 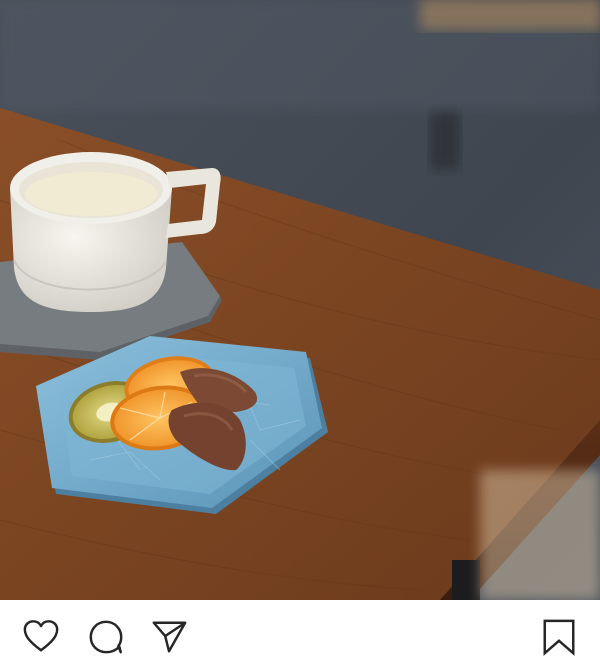 What do you see at coordinates (559, 637) in the screenshot?
I see `bookmark-icon` at bounding box center [559, 637].